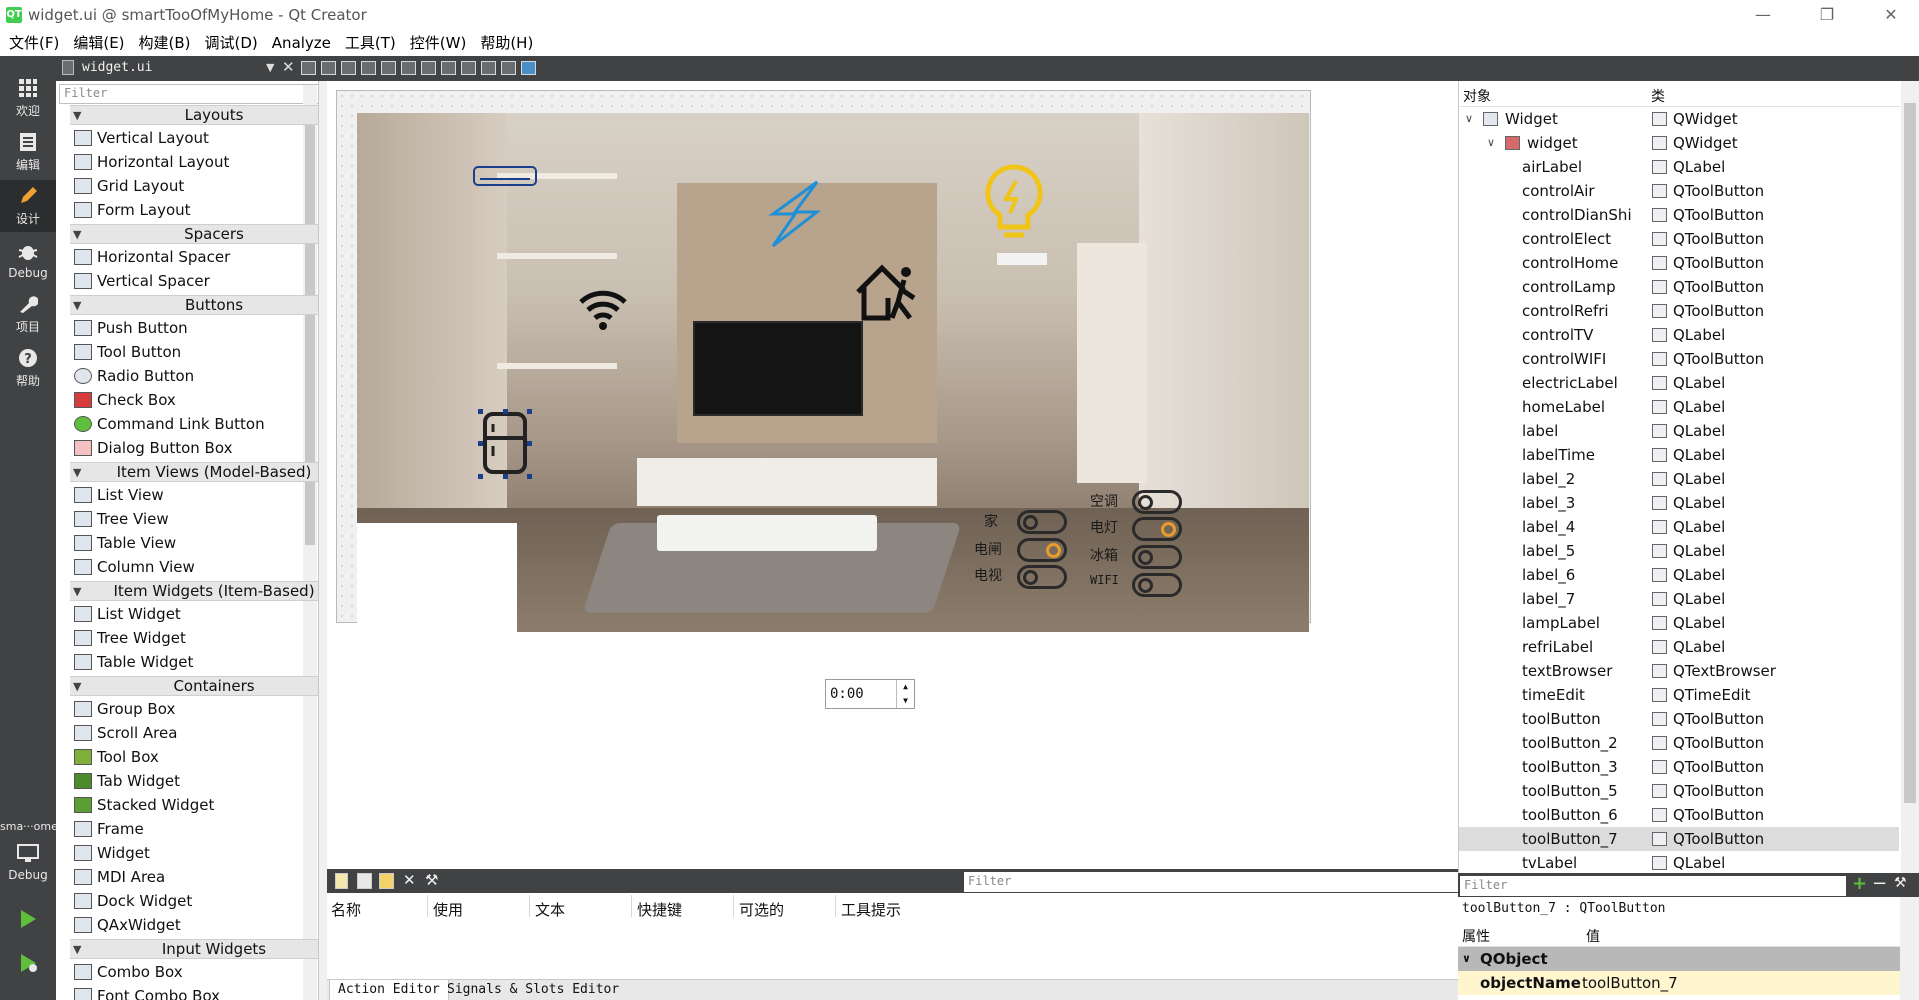 The image size is (1919, 1000). Describe the element at coordinates (388, 68) in the screenshot. I see `layout-horizontal-icon` at that location.